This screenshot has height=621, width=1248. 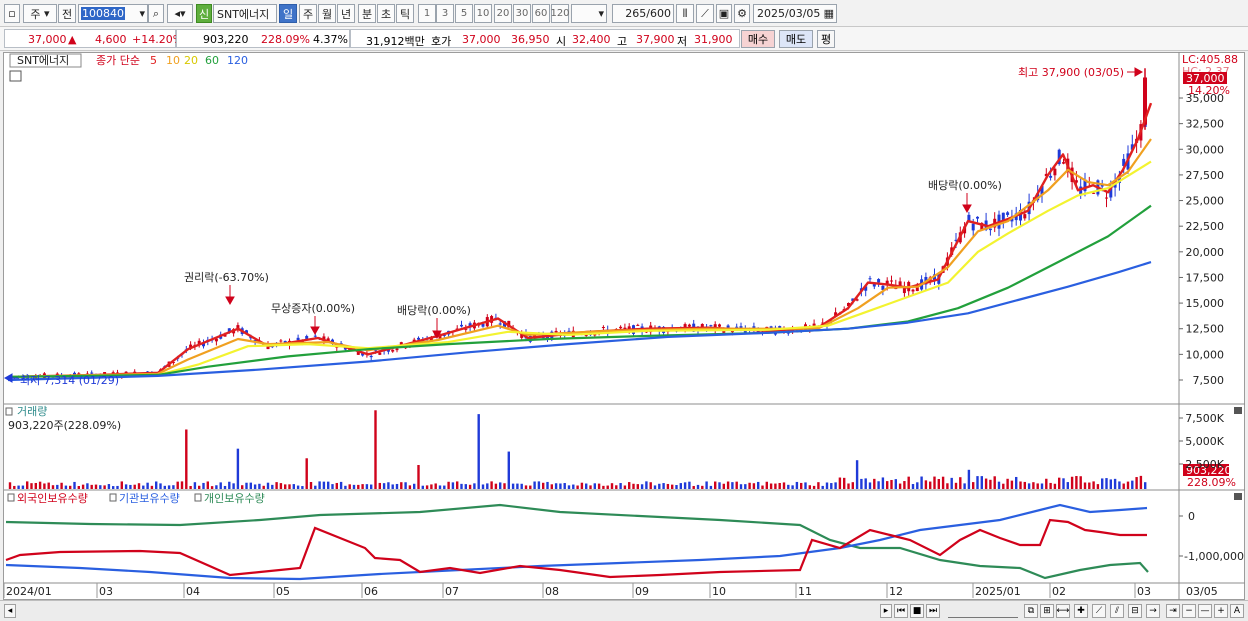 I want to click on legend-stock-name: SNT에너지, so click(x=43, y=60).